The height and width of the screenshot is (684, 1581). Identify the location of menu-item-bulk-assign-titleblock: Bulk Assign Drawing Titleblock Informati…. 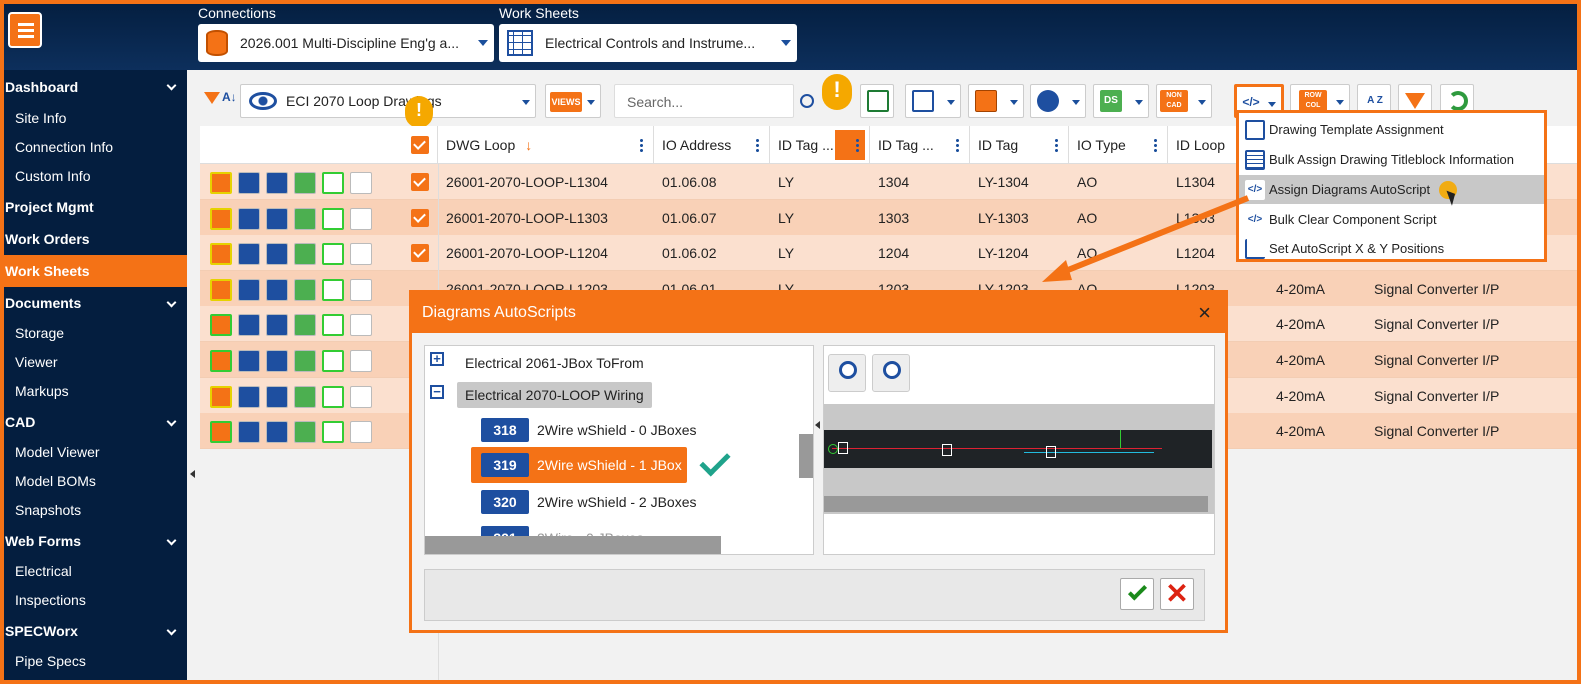
(1391, 159).